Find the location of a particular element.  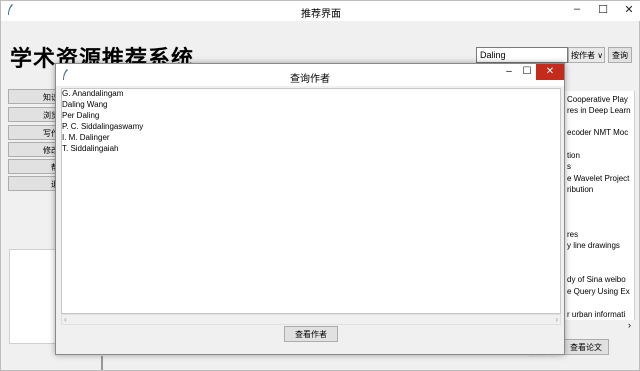

list-item: tion is located at coordinates (573, 155).